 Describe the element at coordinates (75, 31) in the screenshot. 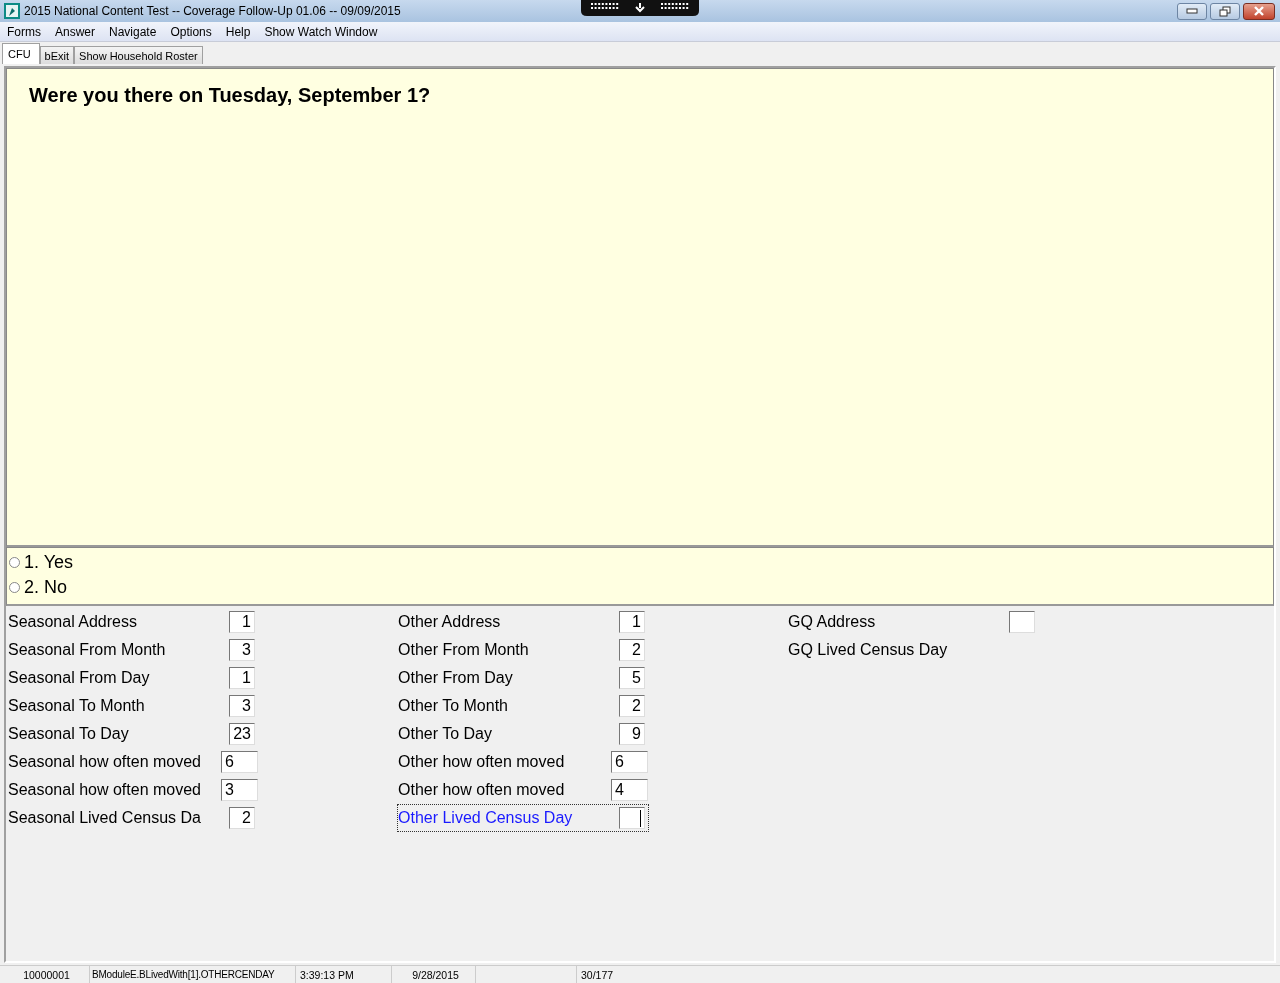

I see `menu-item: Answer` at that location.